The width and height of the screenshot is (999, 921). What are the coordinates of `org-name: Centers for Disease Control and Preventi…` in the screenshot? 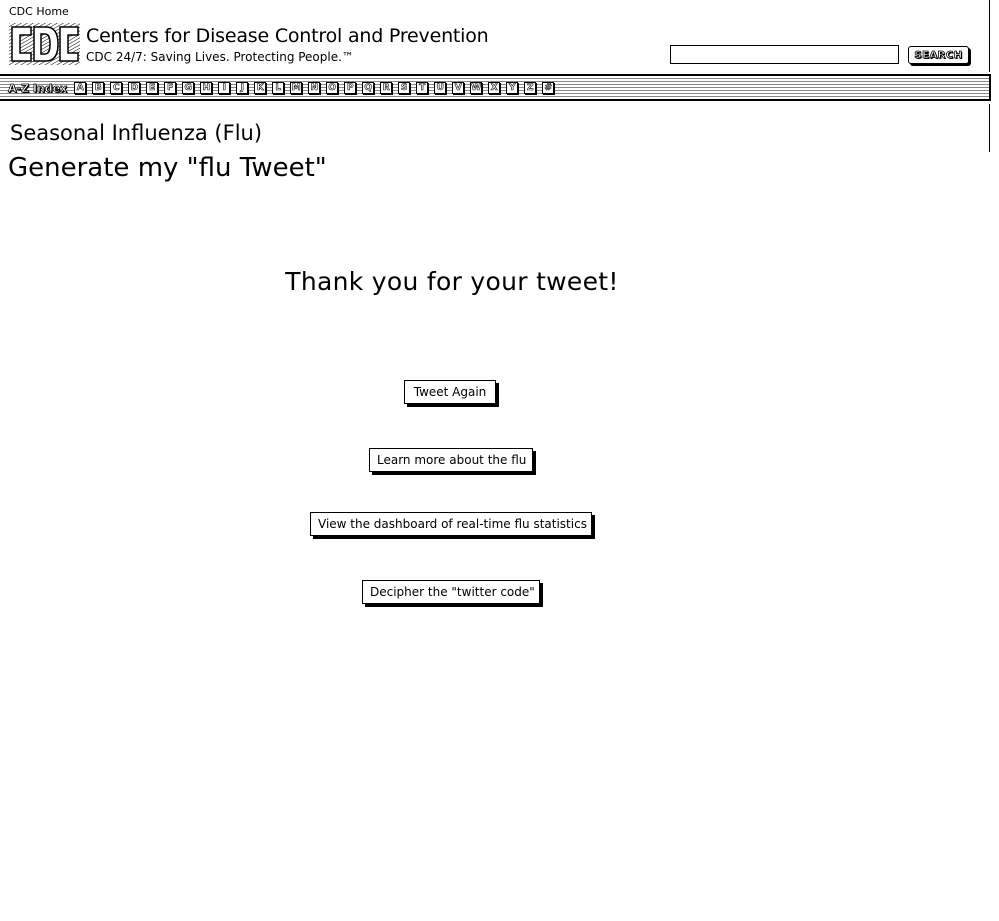 It's located at (287, 36).